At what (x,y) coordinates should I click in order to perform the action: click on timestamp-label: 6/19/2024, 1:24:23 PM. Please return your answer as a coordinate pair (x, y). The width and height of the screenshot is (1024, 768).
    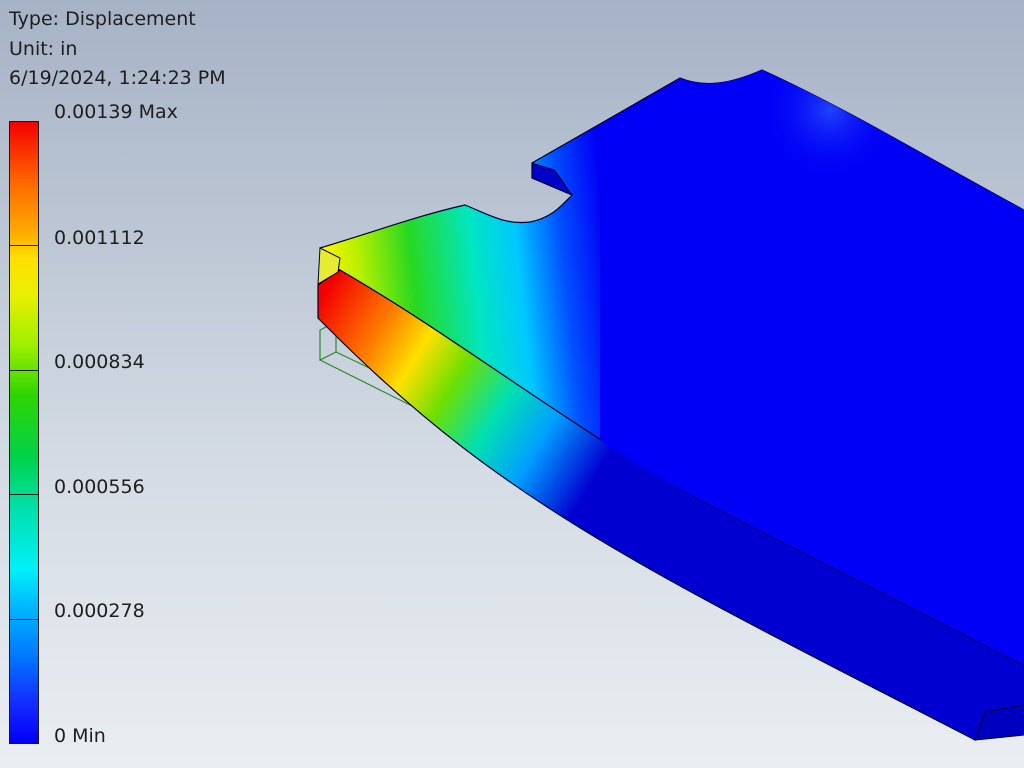
    Looking at the image, I should click on (117, 78).